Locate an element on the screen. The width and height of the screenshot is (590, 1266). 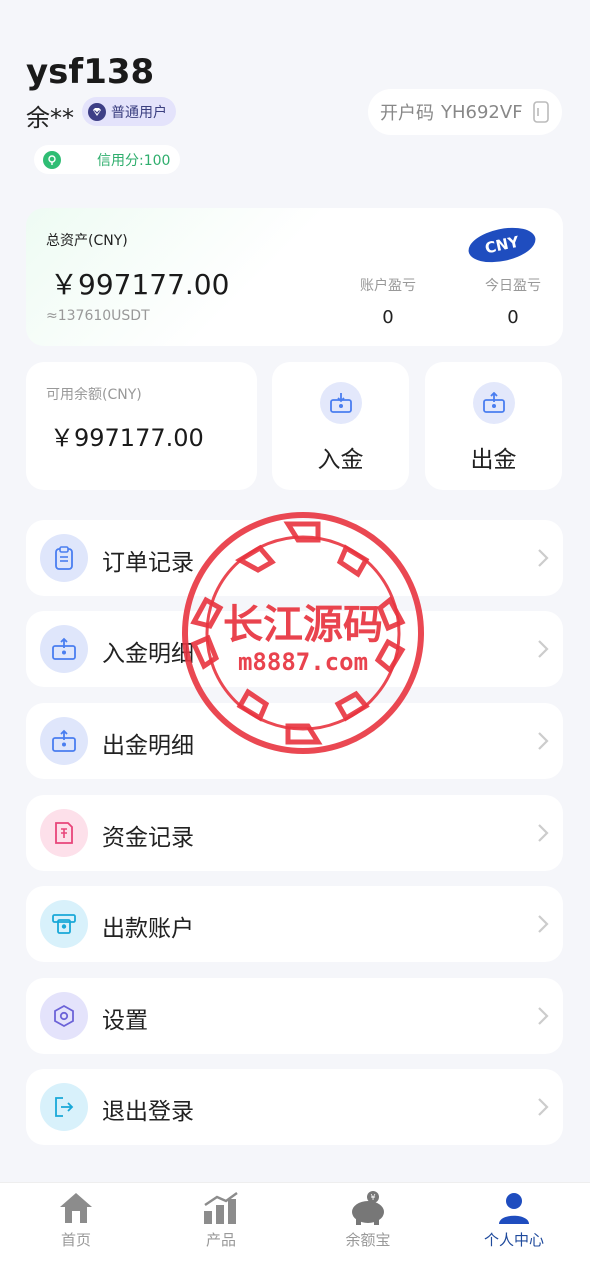
menu-label: 退出登录 is located at coordinates (148, 1112).